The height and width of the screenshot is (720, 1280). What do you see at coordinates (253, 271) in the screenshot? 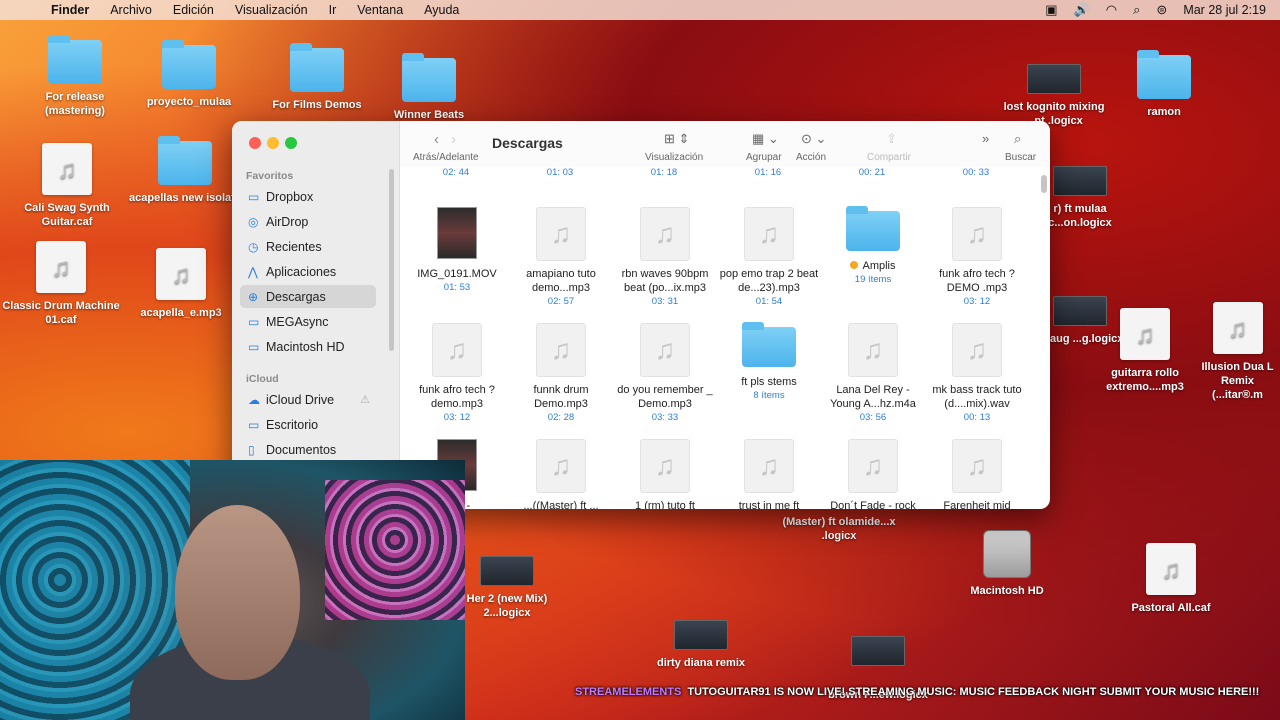
I see `applications-icon: ⋀` at bounding box center [253, 271].